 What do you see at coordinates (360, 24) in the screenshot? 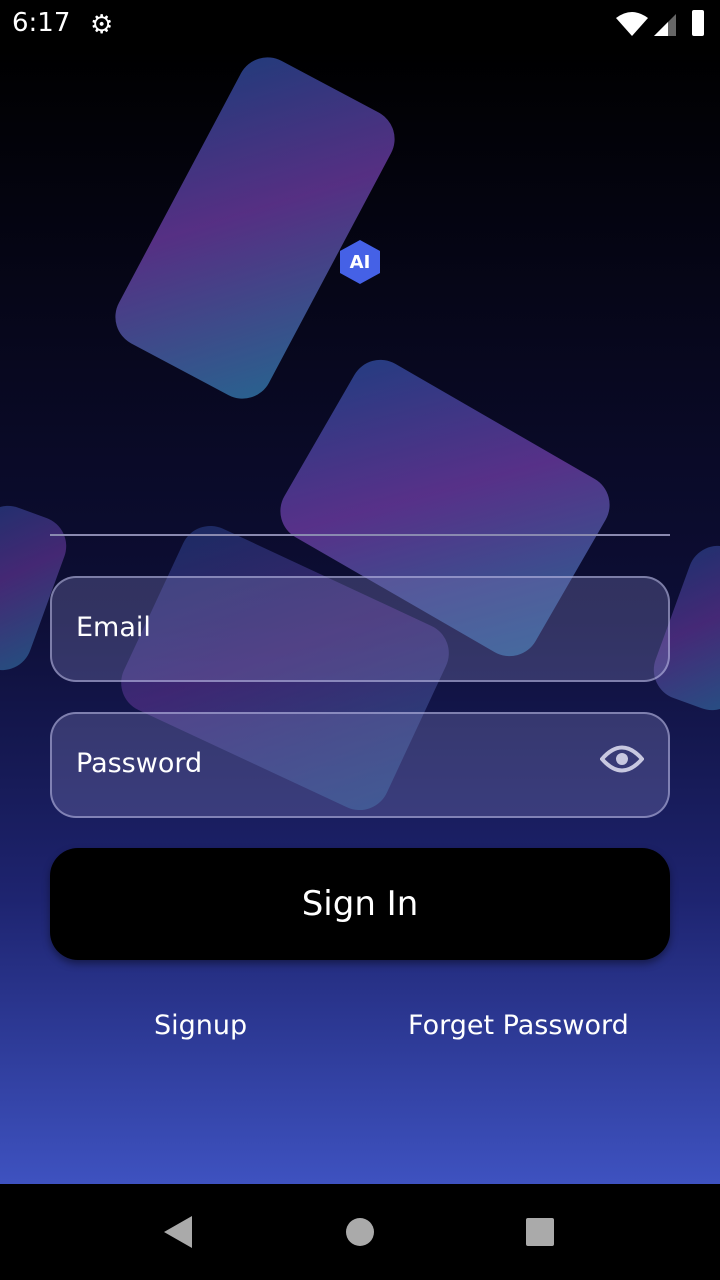
I see `status-bar: 6:17 ⚙` at bounding box center [360, 24].